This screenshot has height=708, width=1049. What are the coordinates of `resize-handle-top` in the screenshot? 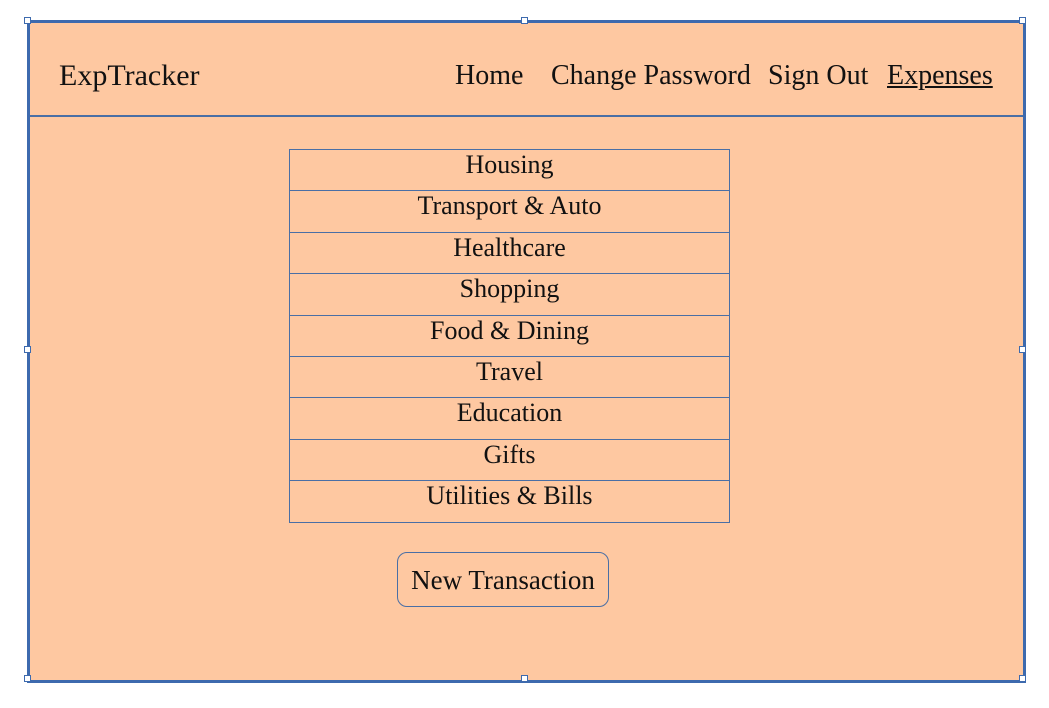 It's located at (524, 20).